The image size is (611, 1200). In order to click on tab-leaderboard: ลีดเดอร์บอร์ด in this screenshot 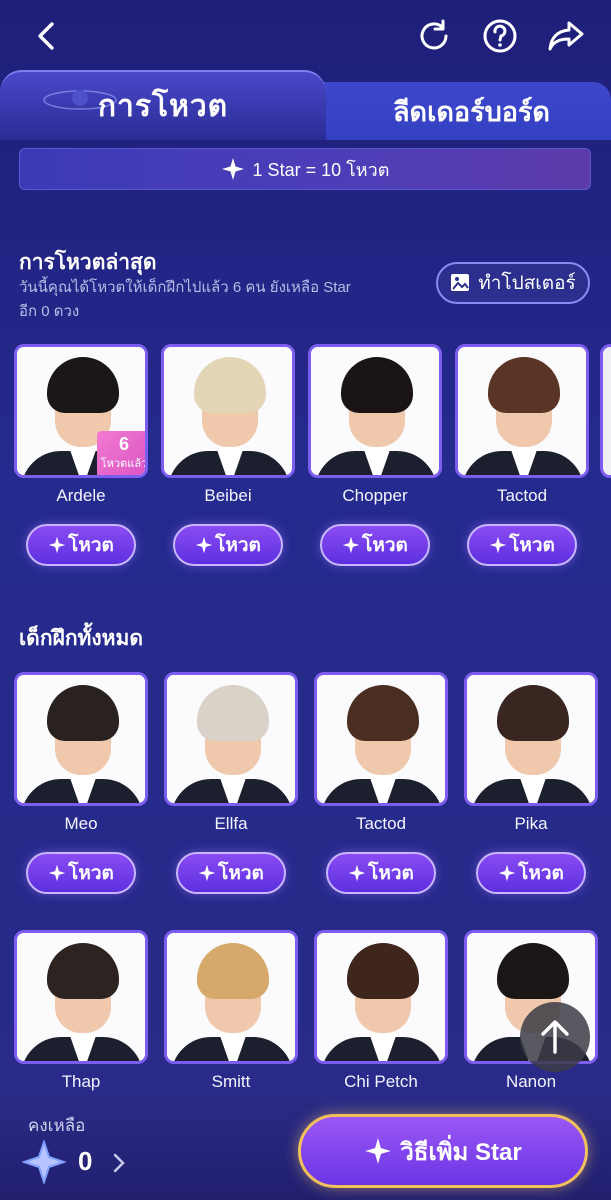, I will do `click(461, 111)`.